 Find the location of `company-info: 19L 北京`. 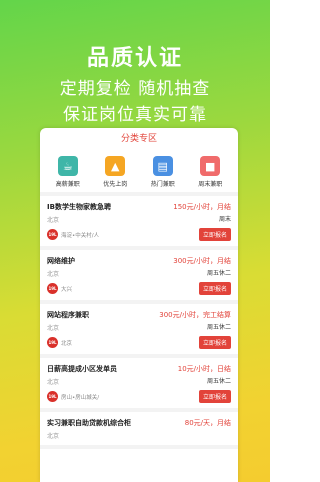

company-info: 19L 北京 is located at coordinates (59, 342).